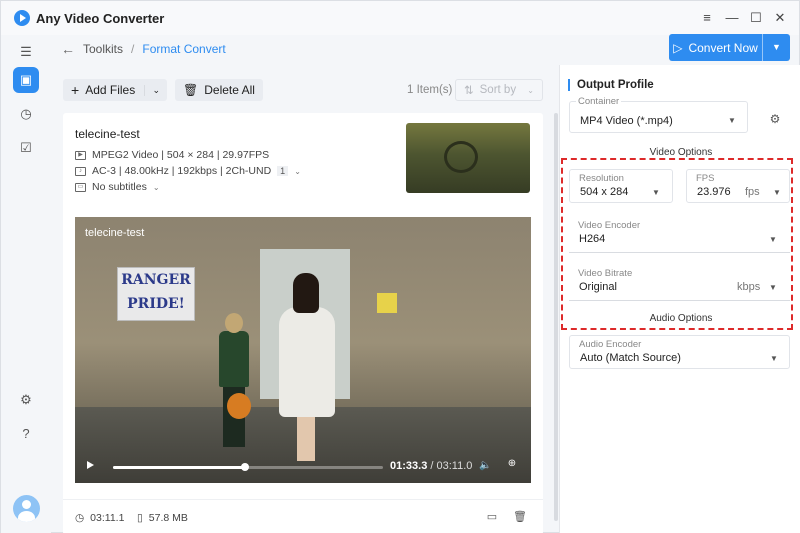 This screenshot has width=800, height=533. I want to click on video-info: MPEG2 Video | 504 × 284 | 29.97FPS, so click(181, 155).